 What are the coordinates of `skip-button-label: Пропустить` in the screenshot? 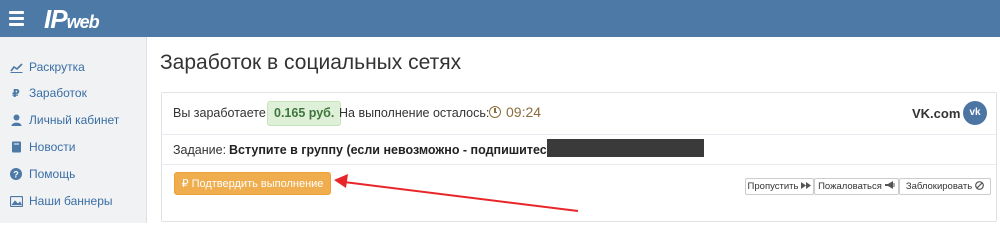 It's located at (773, 186).